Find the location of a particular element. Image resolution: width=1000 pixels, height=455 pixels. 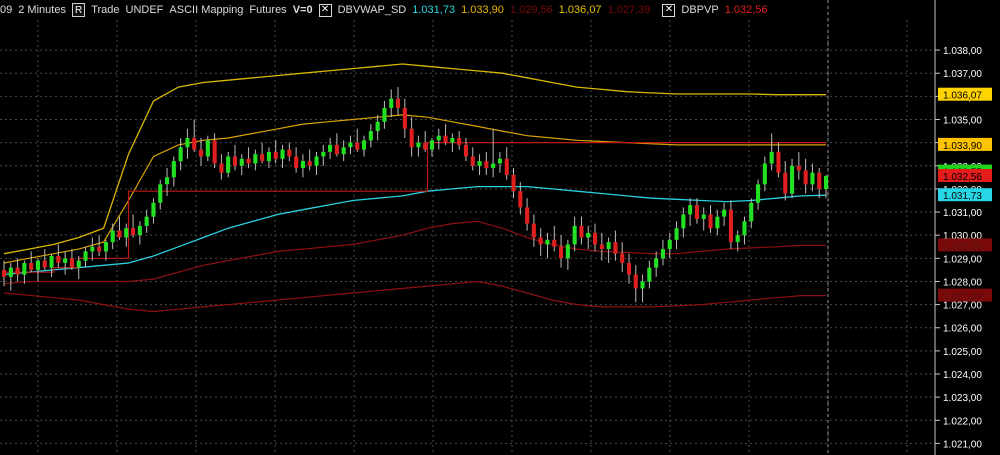

vwap-sd2-lower-line is located at coordinates (414, 296).